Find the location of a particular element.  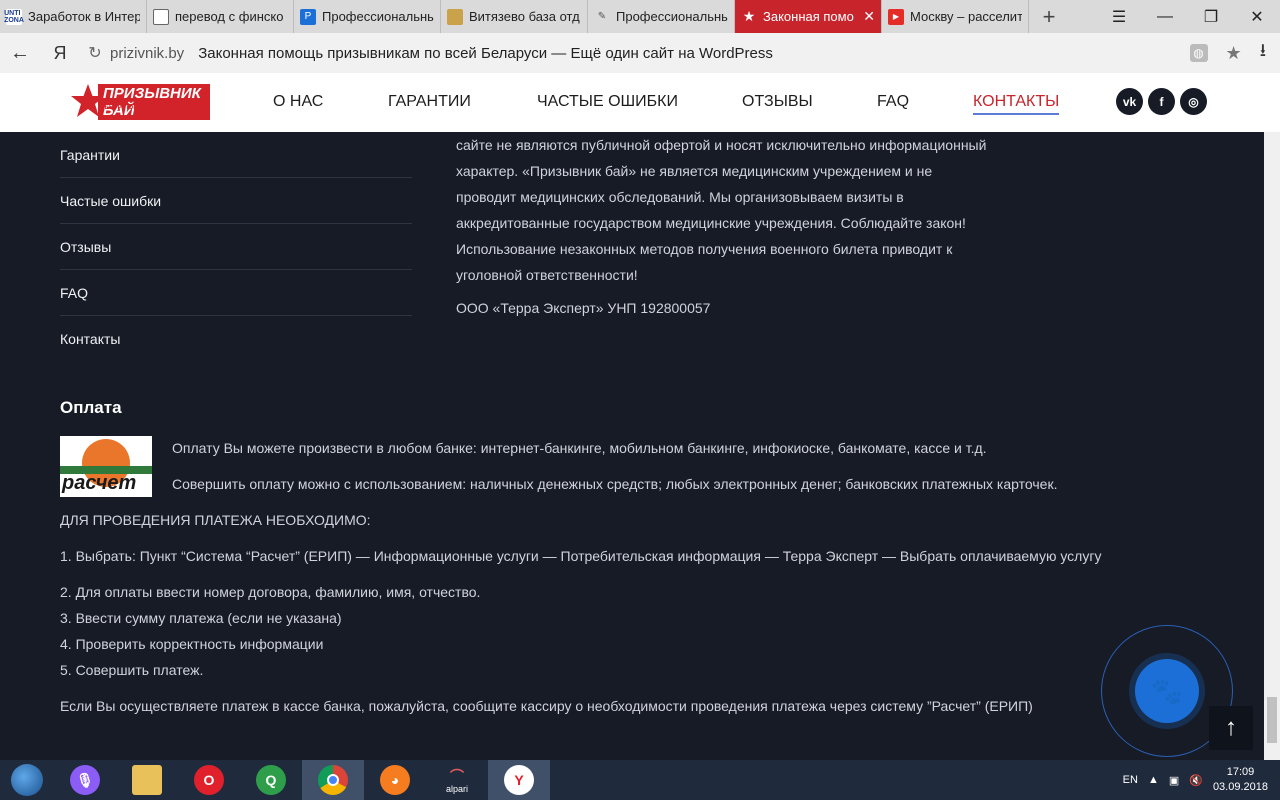

url-domain: prizivnik.by is located at coordinates (147, 53).